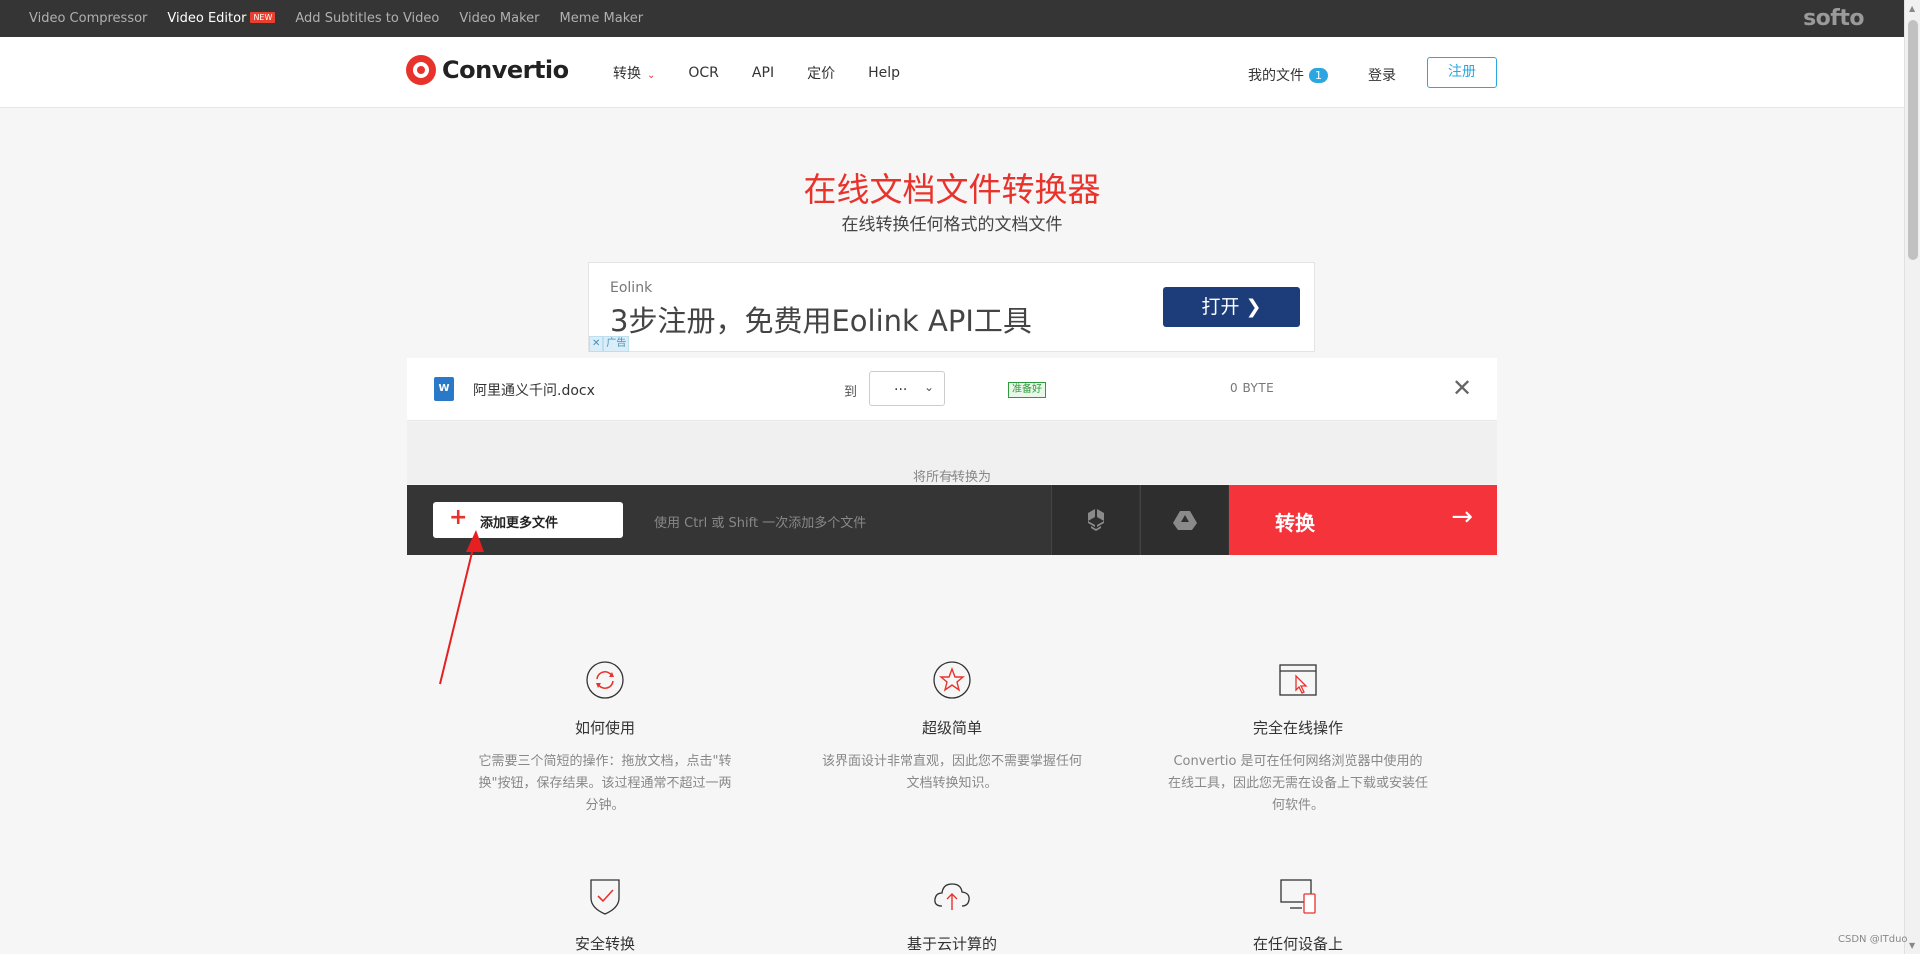  What do you see at coordinates (952, 189) in the screenshot?
I see `page-title: 在线文档文件转换器` at bounding box center [952, 189].